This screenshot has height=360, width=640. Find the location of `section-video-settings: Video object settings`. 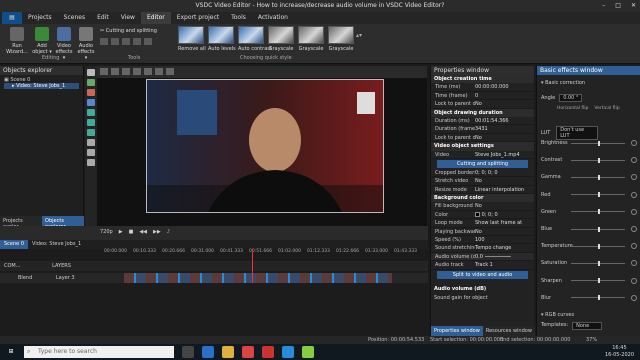

section-video-settings: Video object settings is located at coordinates (482, 146).